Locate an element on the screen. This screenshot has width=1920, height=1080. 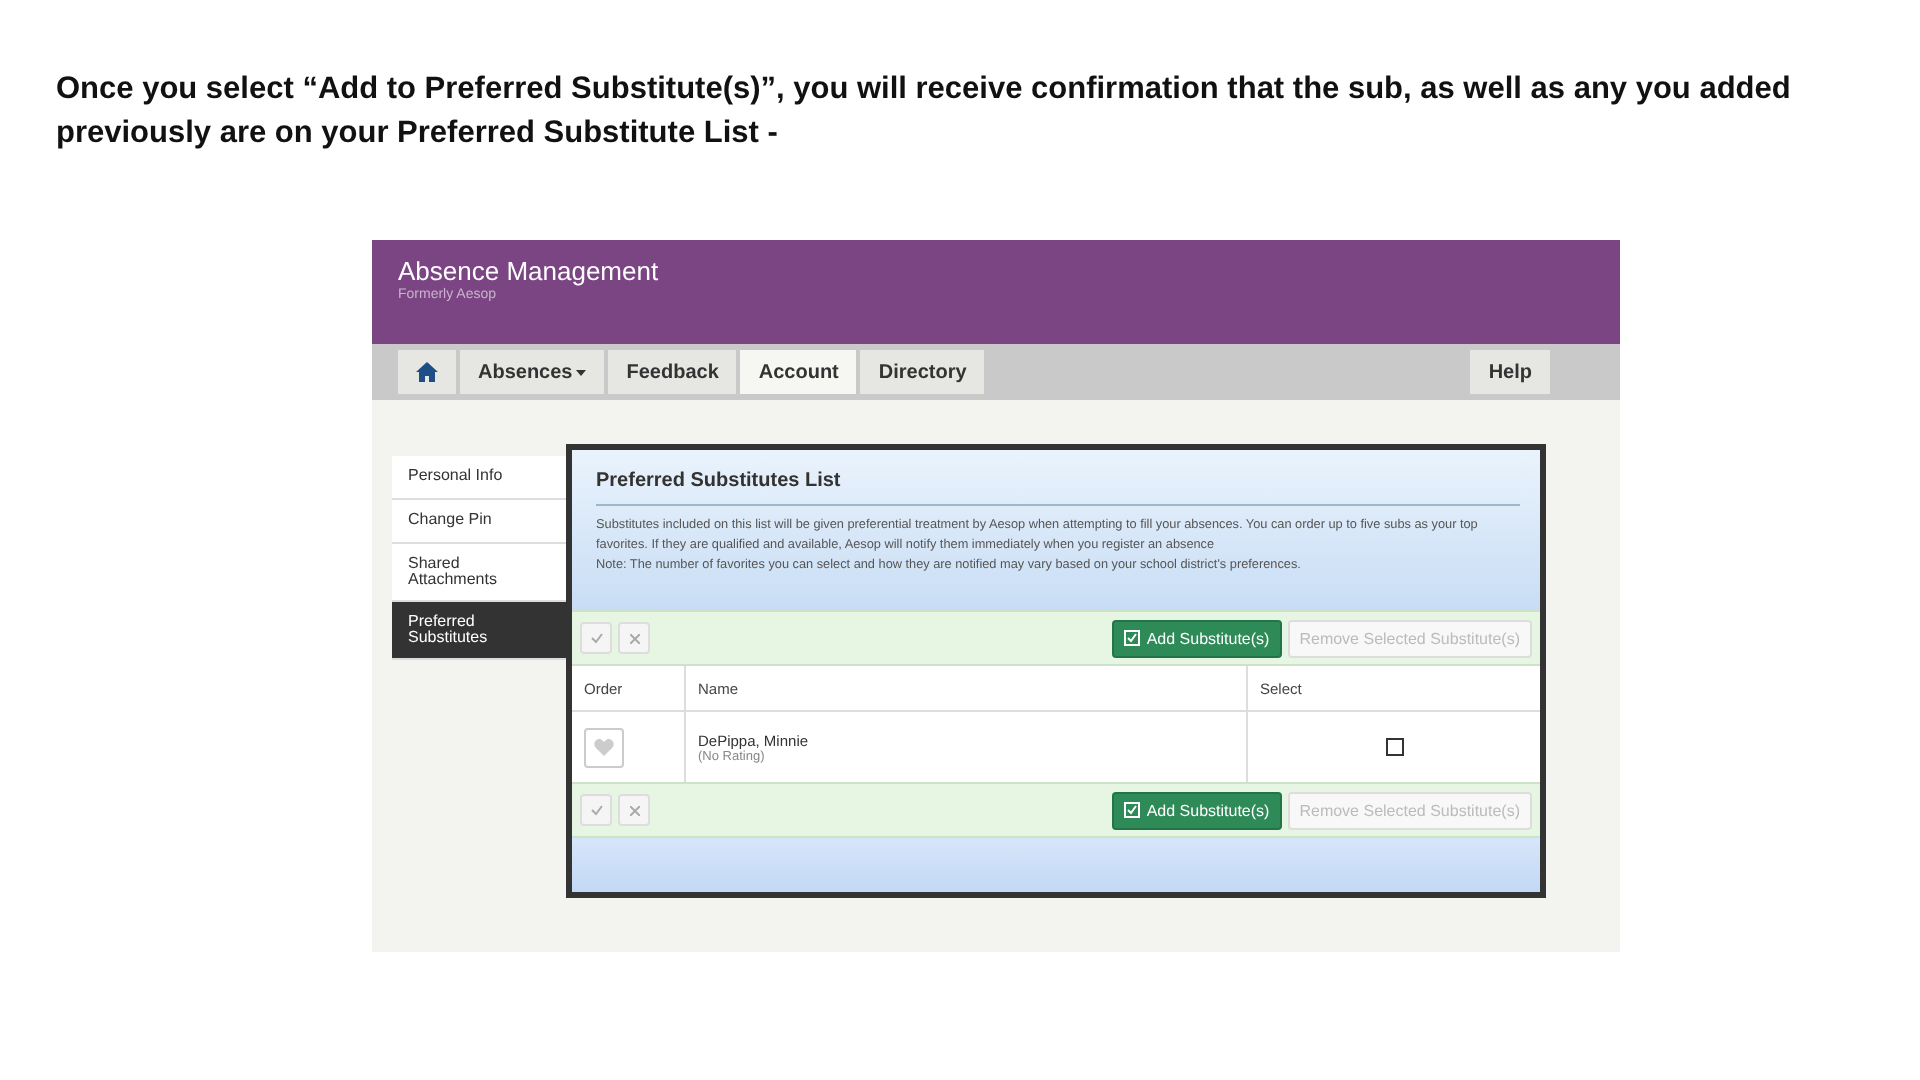
caret-icon is located at coordinates (581, 372).